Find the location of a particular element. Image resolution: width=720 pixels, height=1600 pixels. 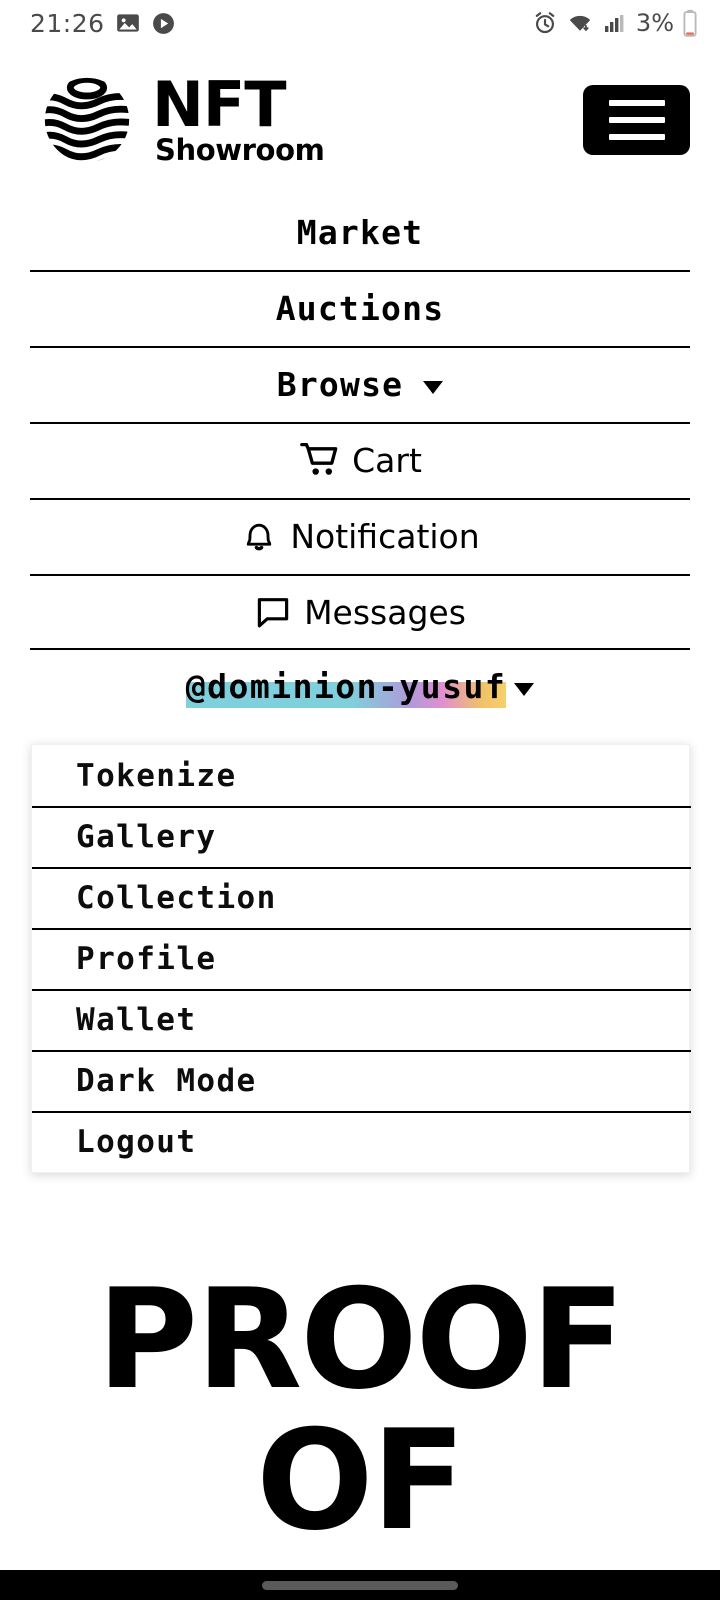

nav-item-messages: Messages is located at coordinates (360, 612).